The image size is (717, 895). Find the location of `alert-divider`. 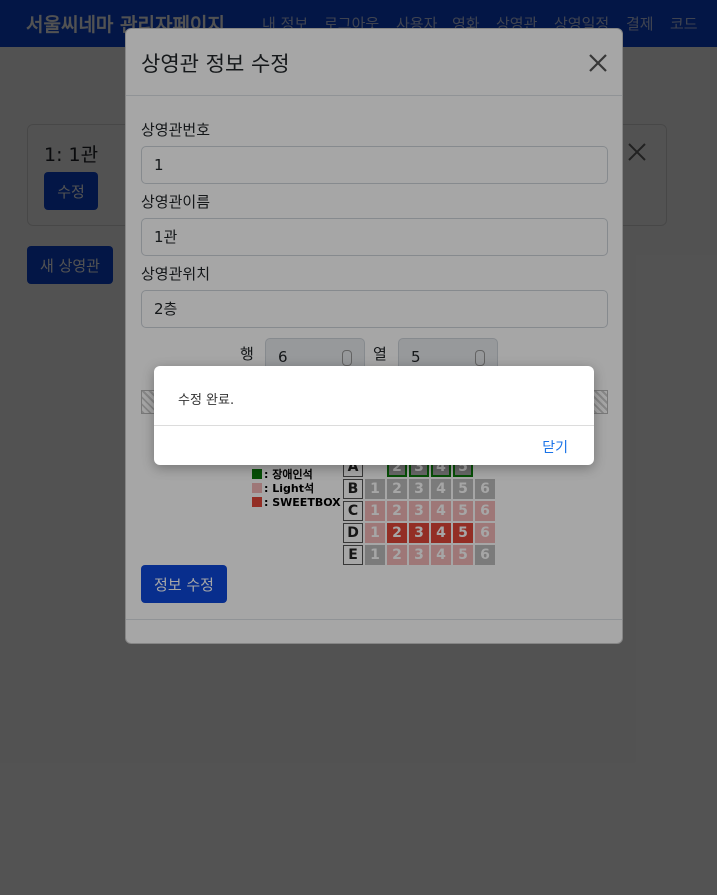

alert-divider is located at coordinates (374, 425).